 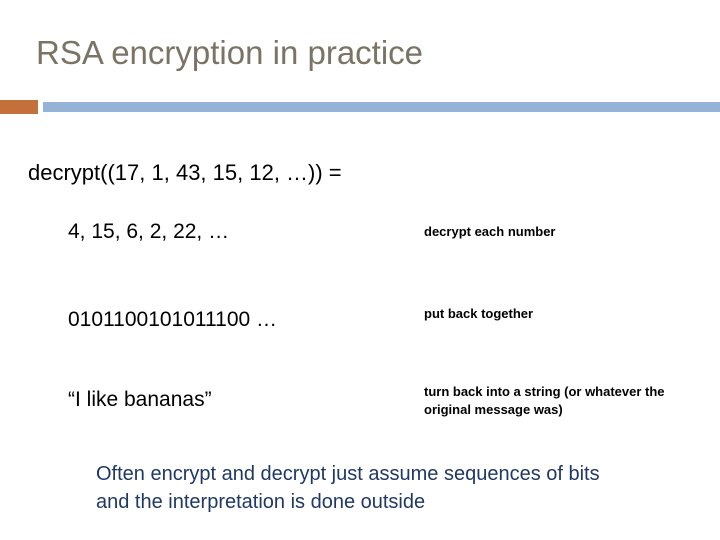 I want to click on title-divider, so click(x=360, y=107).